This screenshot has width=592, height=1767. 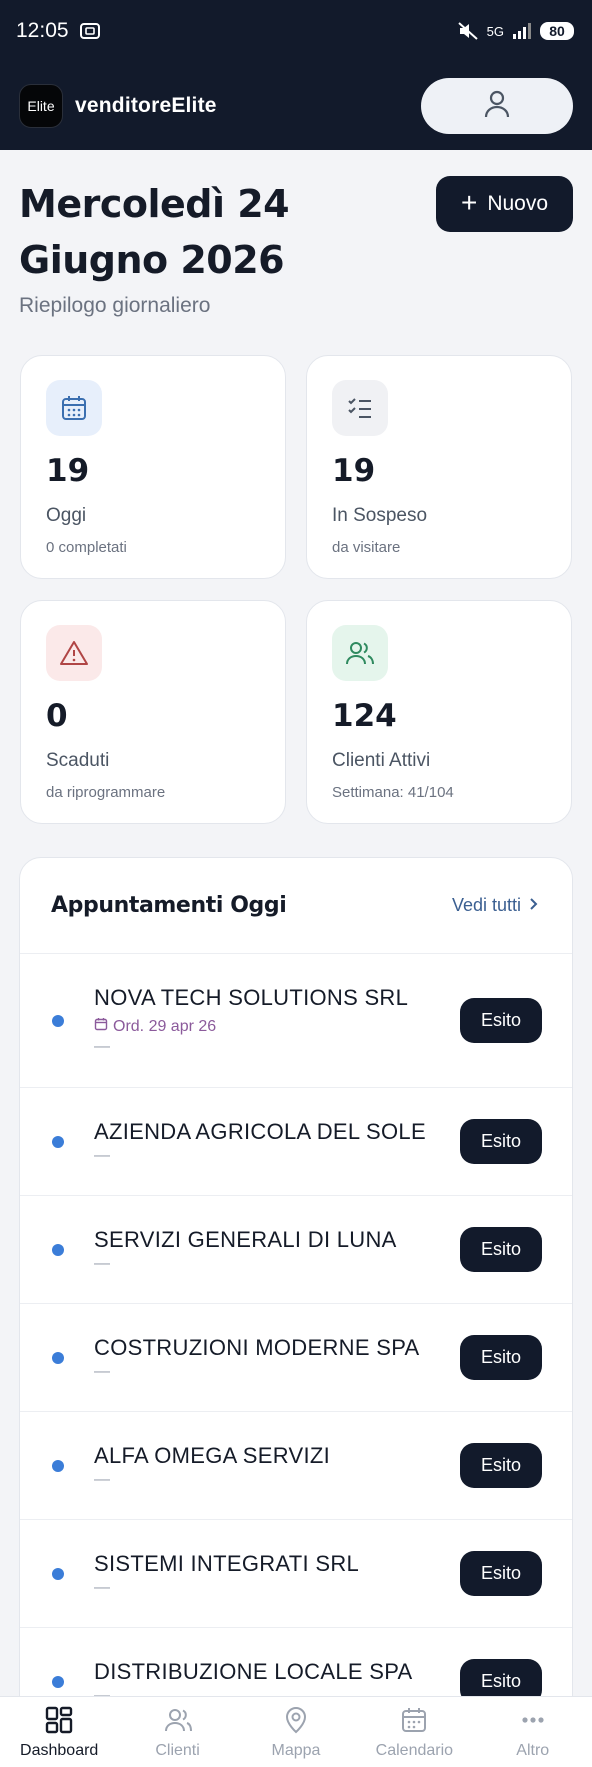 What do you see at coordinates (169, 905) in the screenshot?
I see `appointments-title: Appuntamenti Oggi` at bounding box center [169, 905].